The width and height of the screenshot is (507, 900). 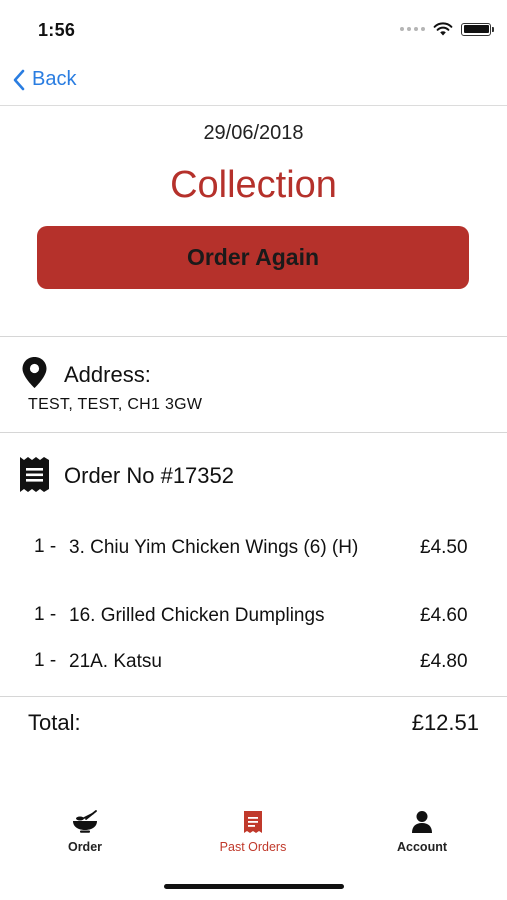 I want to click on chevron-left-icon, so click(x=19, y=79).